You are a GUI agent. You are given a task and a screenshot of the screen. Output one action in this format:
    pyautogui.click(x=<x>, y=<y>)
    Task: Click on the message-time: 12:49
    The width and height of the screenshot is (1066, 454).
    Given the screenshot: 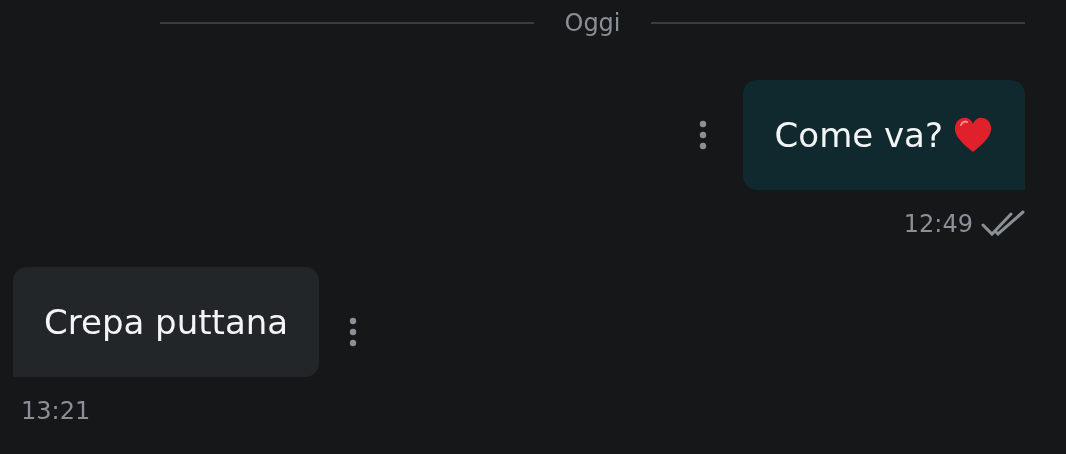 What is the action you would take?
    pyautogui.click(x=938, y=224)
    